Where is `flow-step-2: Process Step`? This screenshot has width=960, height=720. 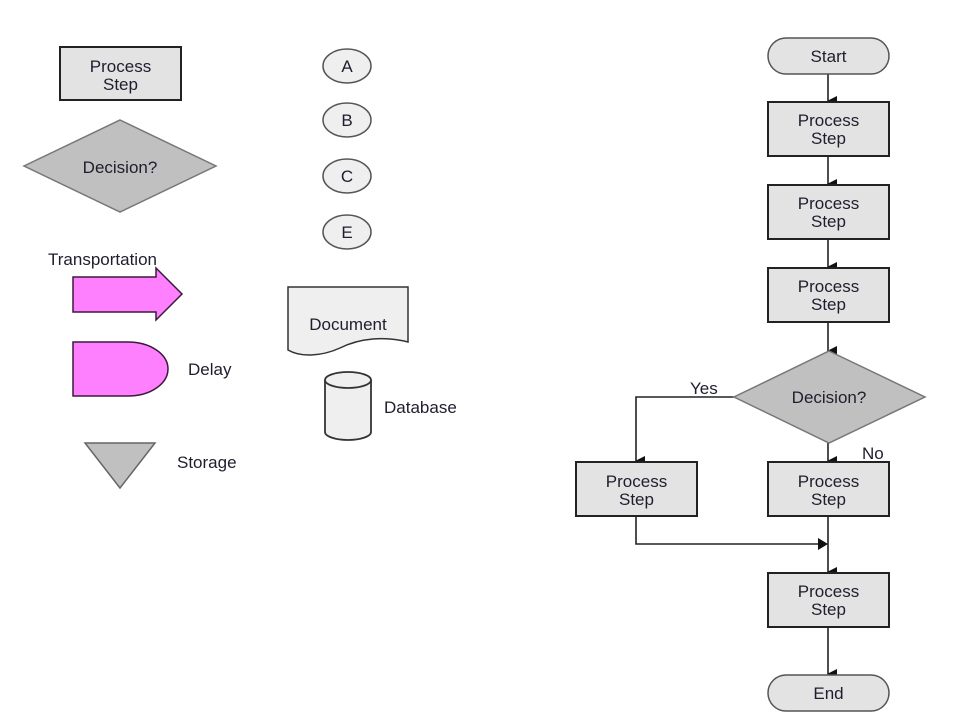
flow-step-2: Process Step is located at coordinates (828, 212).